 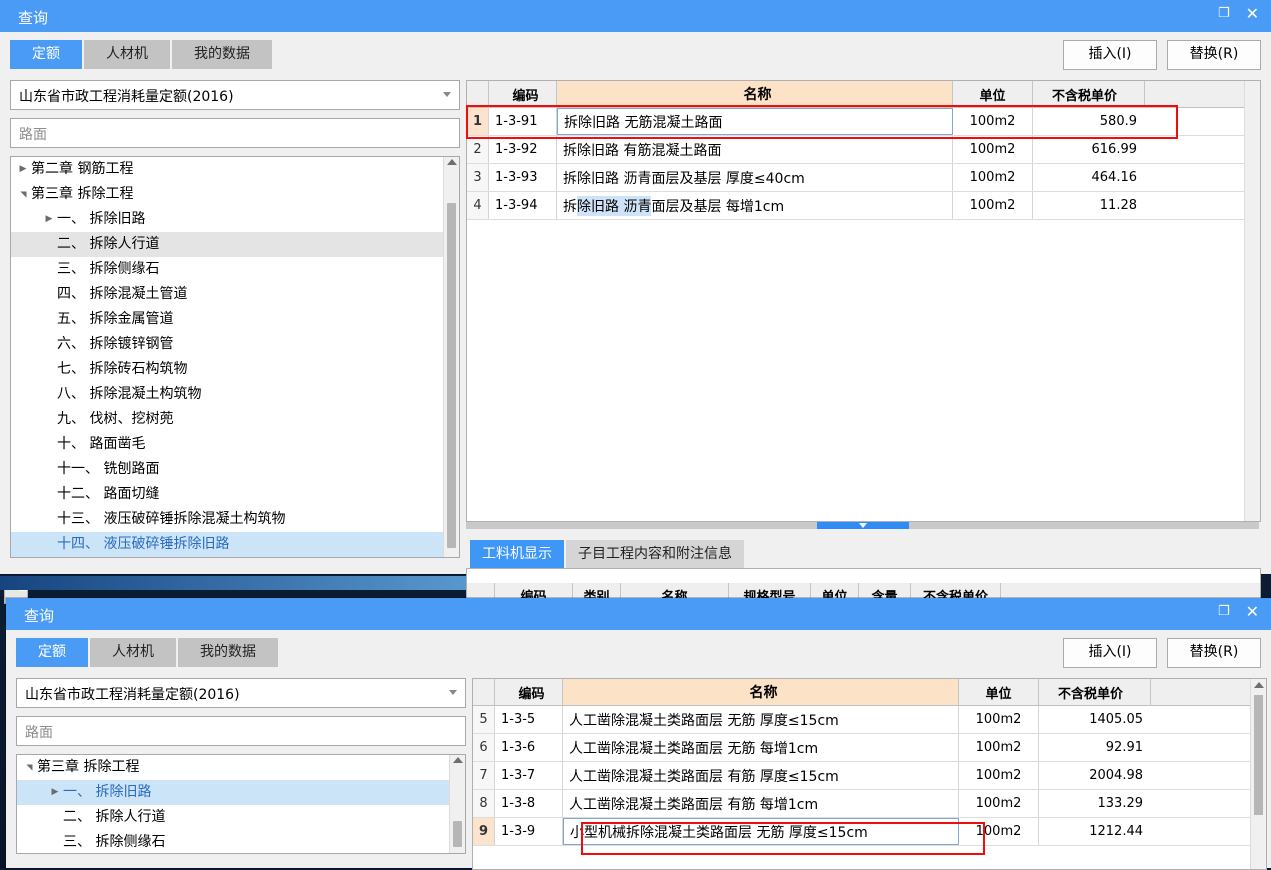 What do you see at coordinates (235, 544) in the screenshot?
I see `tree-node: 十四、 液压破碎锤拆除旧路` at bounding box center [235, 544].